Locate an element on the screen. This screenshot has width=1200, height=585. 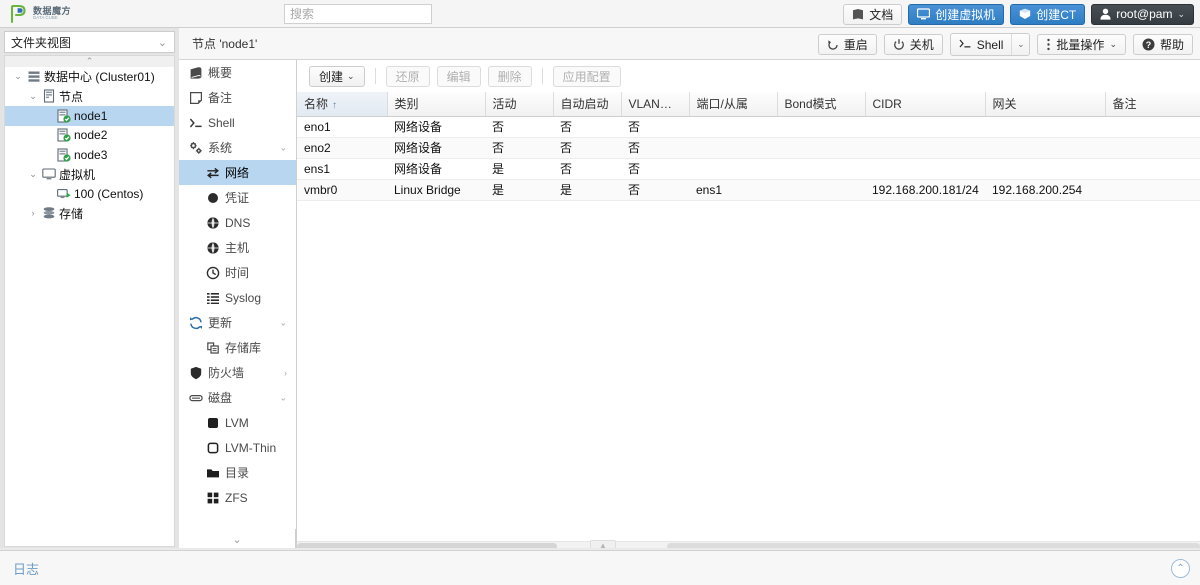
nav-item-dns: DNS is located at coordinates (237, 222).